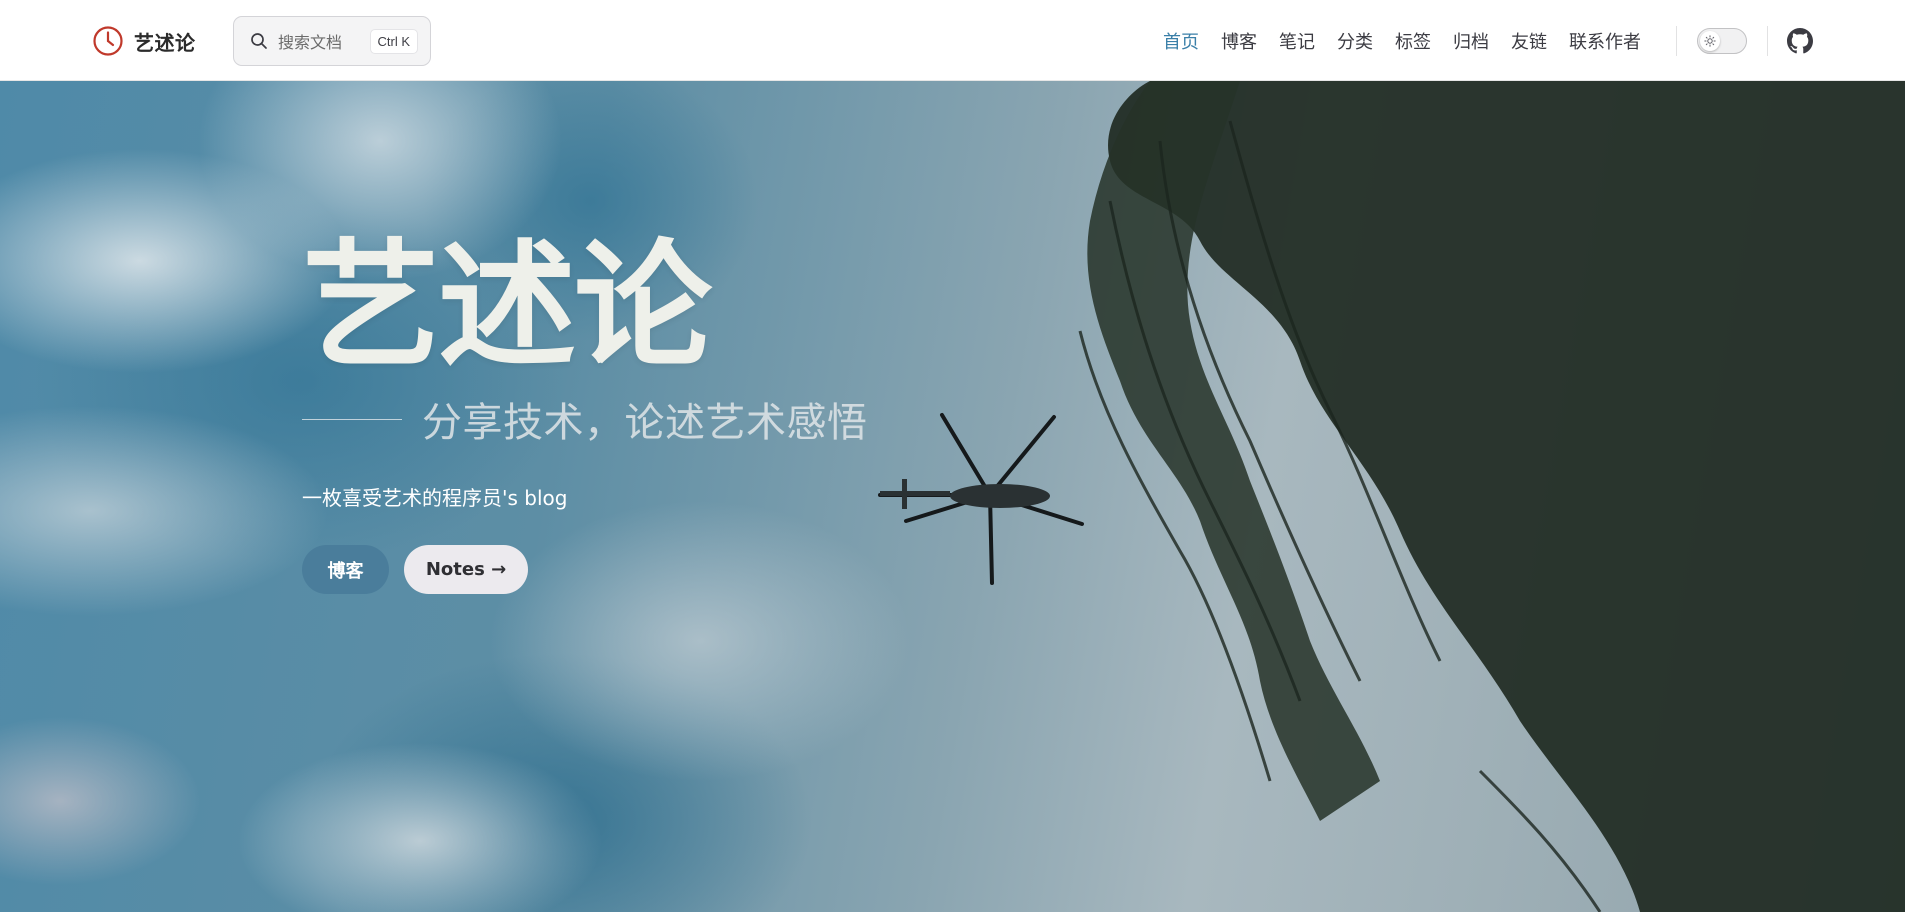 The image size is (1905, 912). Describe the element at coordinates (1355, 41) in the screenshot. I see `nav-link-categories: 分类` at that location.